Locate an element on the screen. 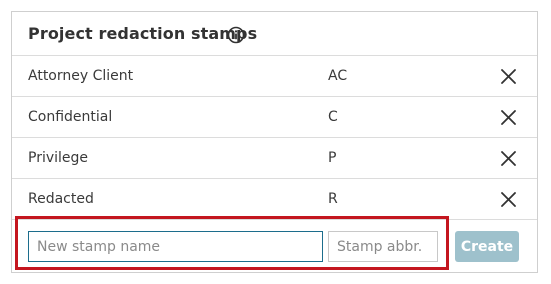  stamp-abbr: R is located at coordinates (333, 199).